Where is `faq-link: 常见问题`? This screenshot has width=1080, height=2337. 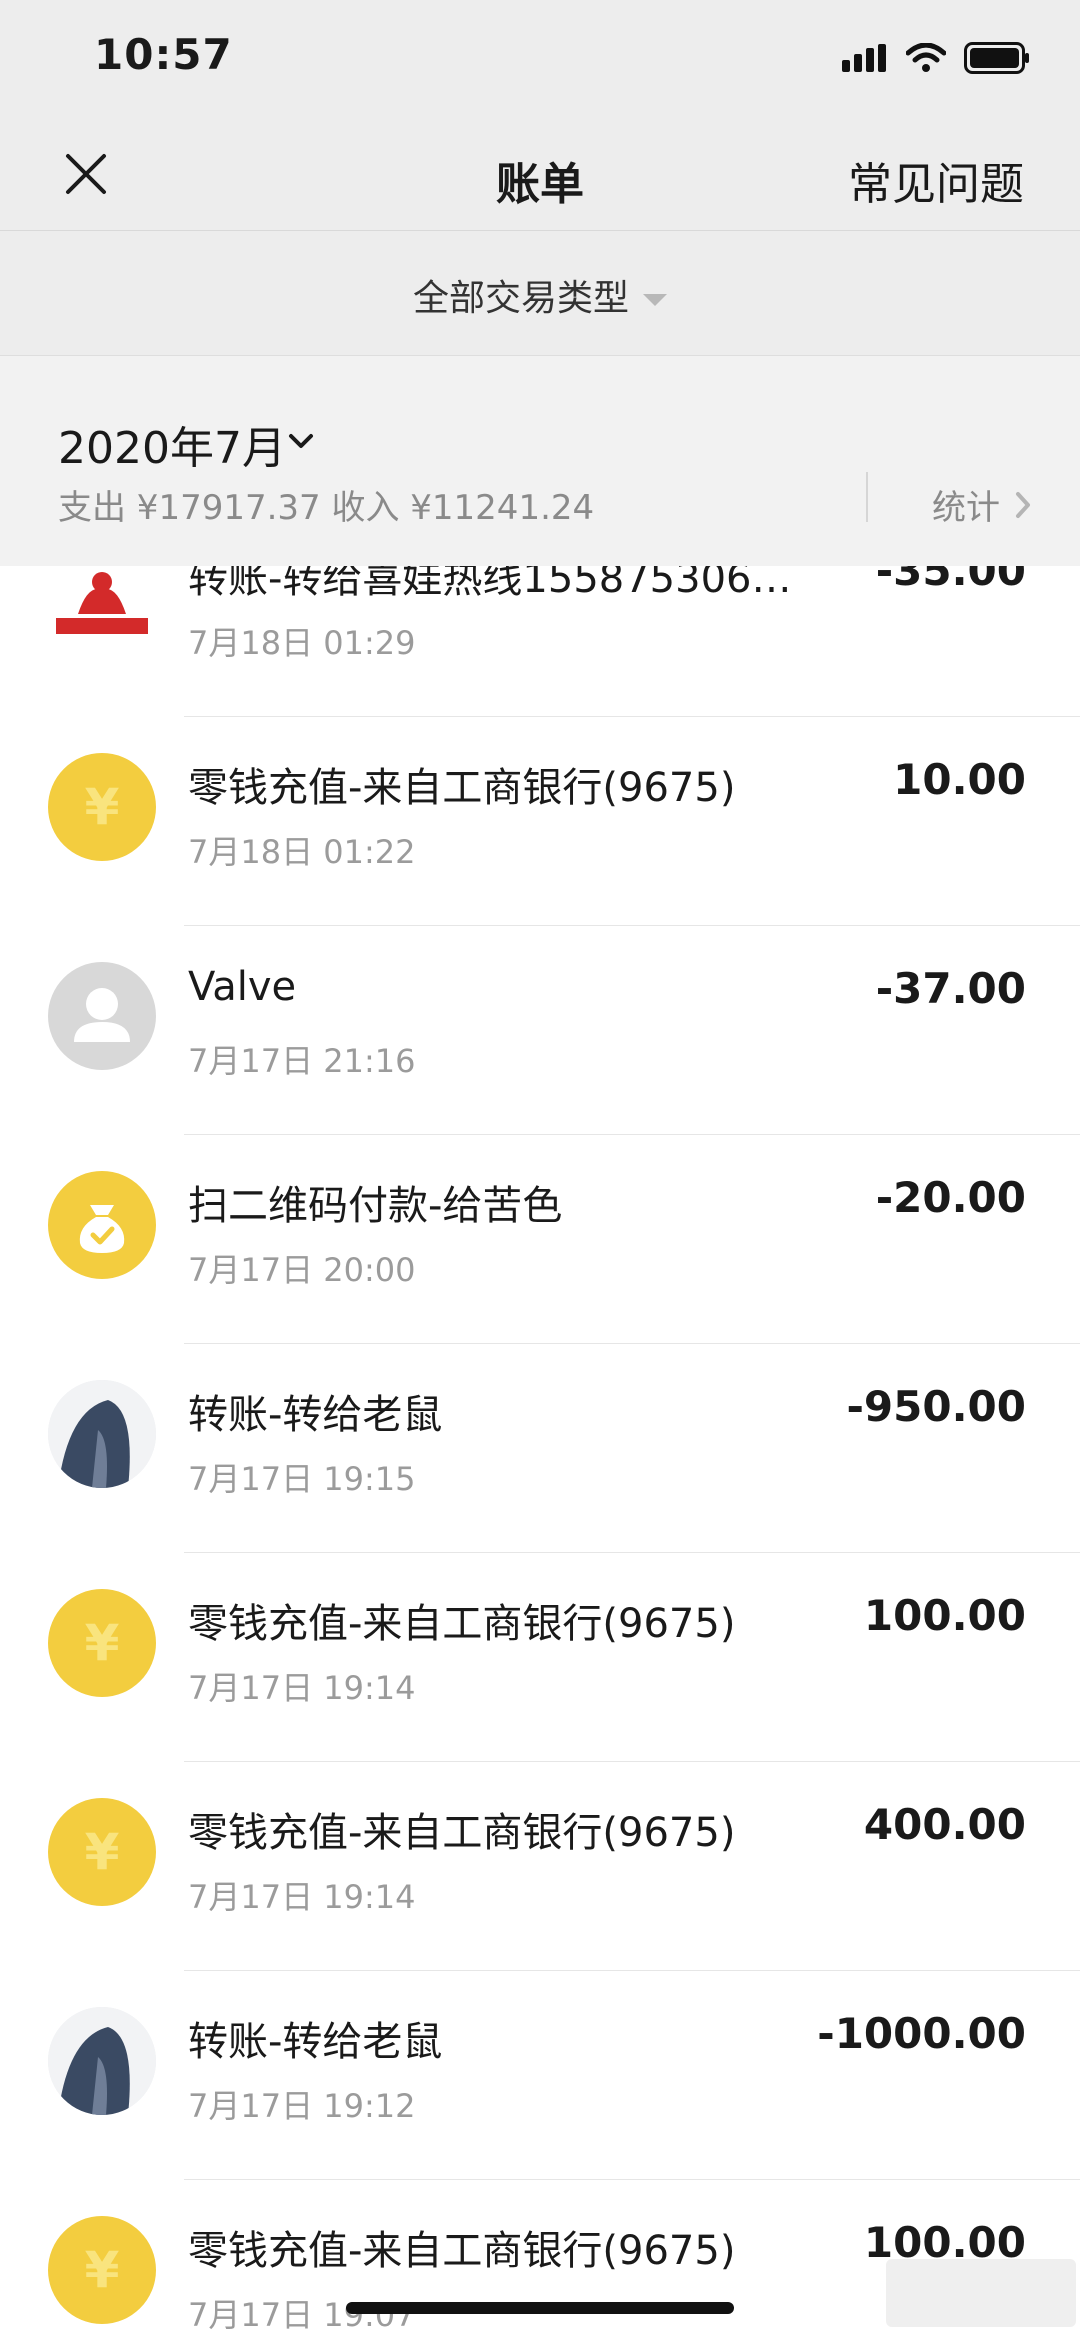 faq-link: 常见问题 is located at coordinates (936, 180).